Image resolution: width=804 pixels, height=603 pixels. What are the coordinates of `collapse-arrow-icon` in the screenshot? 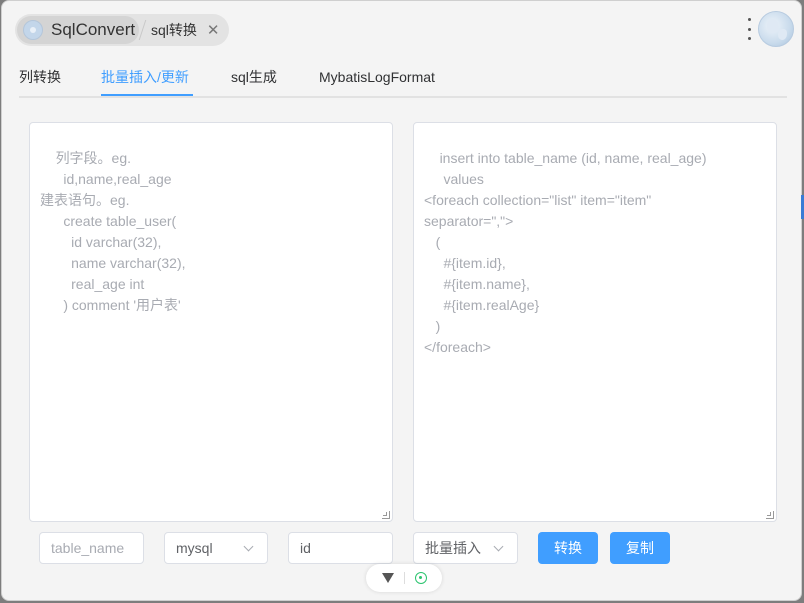 It's located at (387, 578).